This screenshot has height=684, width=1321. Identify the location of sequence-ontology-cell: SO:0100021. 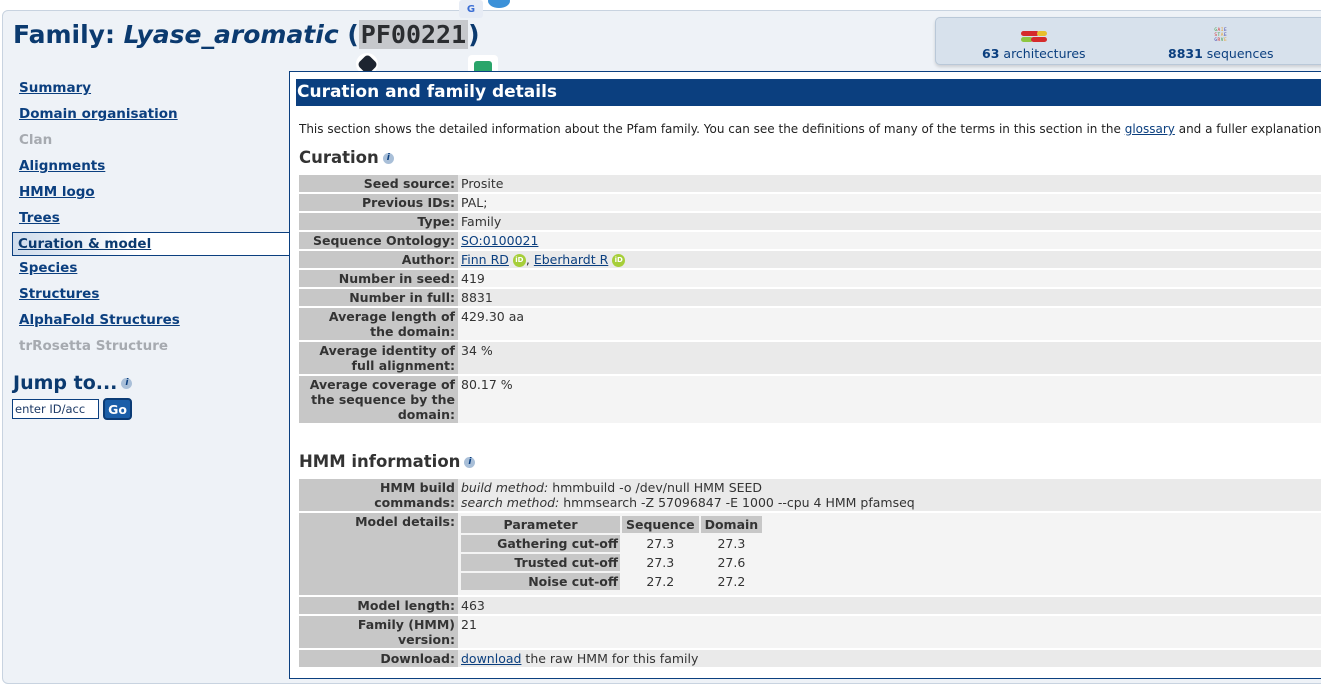
(889, 240).